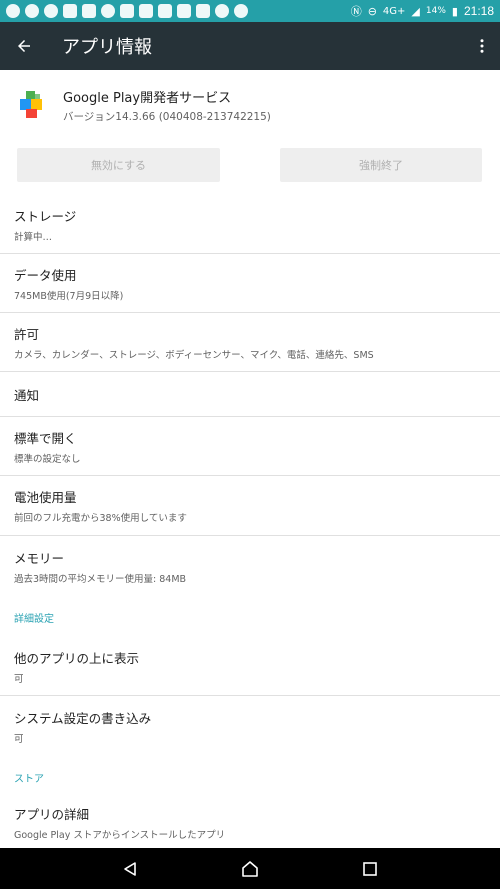 The image size is (500, 889). Describe the element at coordinates (45, 216) in the screenshot. I see `item-title: ストレージ` at that location.